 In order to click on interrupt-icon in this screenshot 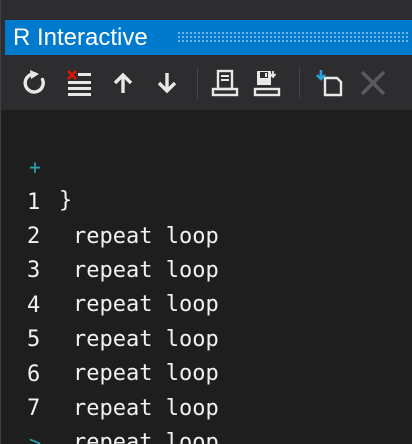, I will do `click(373, 83)`.